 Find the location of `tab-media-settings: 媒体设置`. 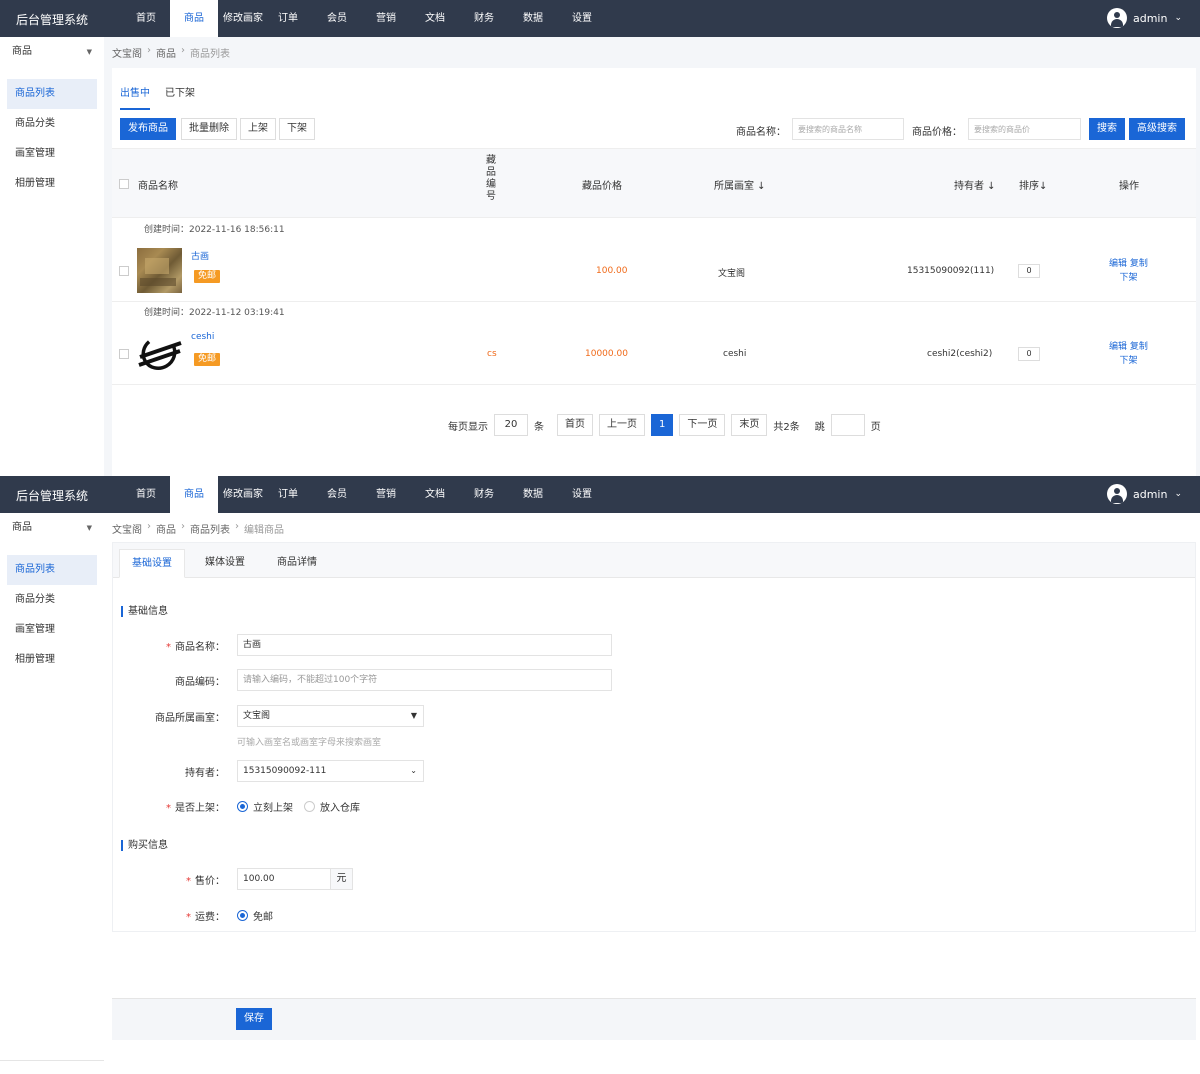

tab-media-settings: 媒体设置 is located at coordinates (225, 563).